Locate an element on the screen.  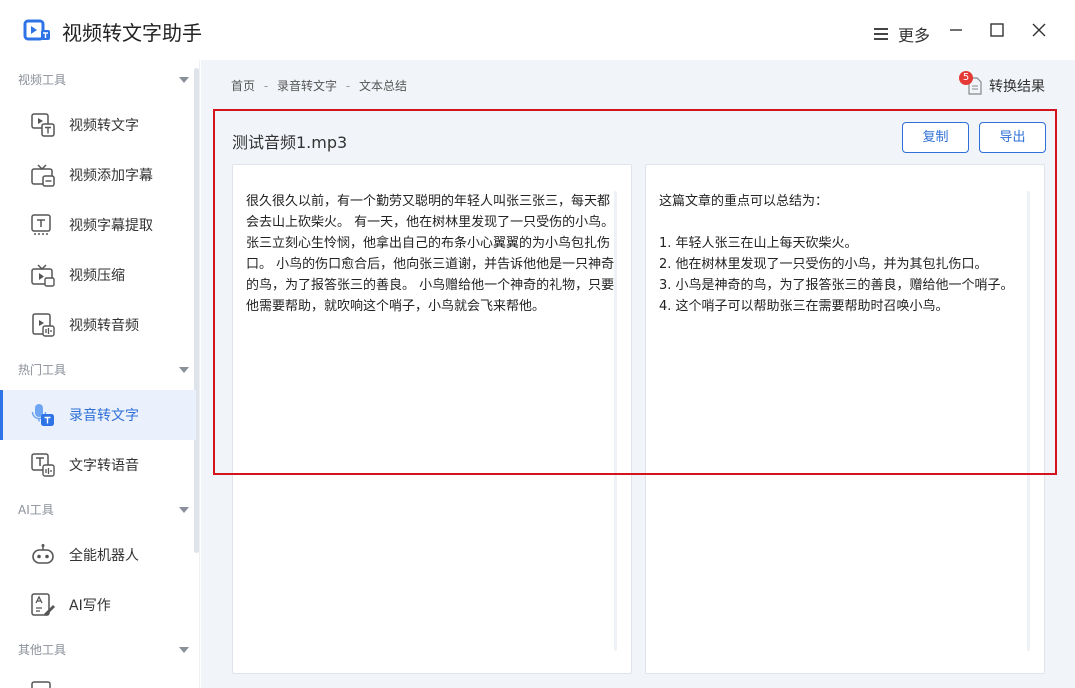
close-button is located at coordinates (1039, 30).